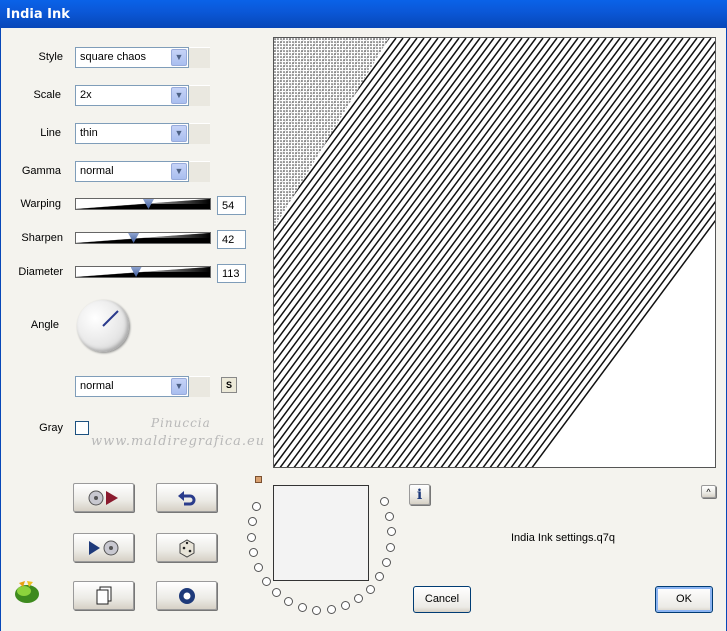 The height and width of the screenshot is (631, 727). I want to click on dice-icon, so click(186, 548).